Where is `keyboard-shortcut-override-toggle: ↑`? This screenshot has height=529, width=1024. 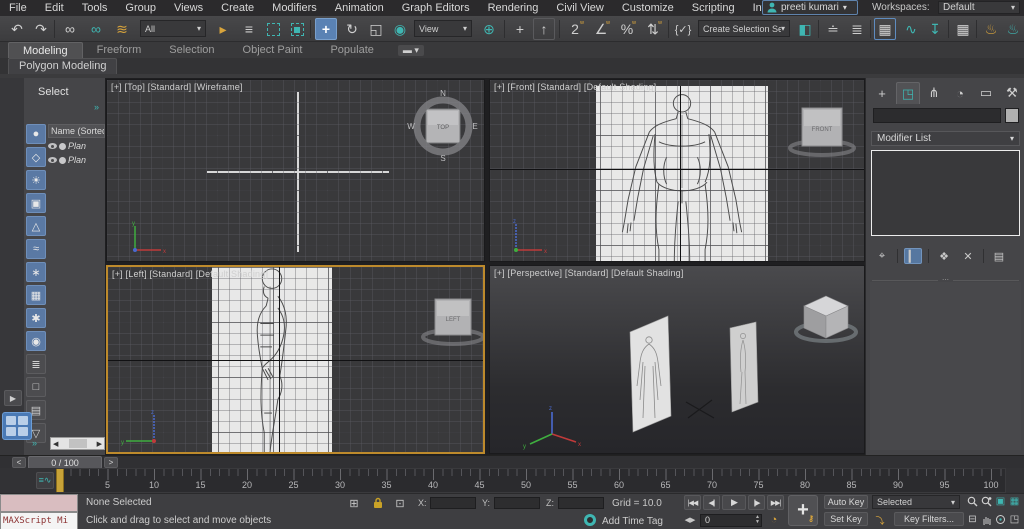 keyboard-shortcut-override-toggle: ↑ is located at coordinates (544, 29).